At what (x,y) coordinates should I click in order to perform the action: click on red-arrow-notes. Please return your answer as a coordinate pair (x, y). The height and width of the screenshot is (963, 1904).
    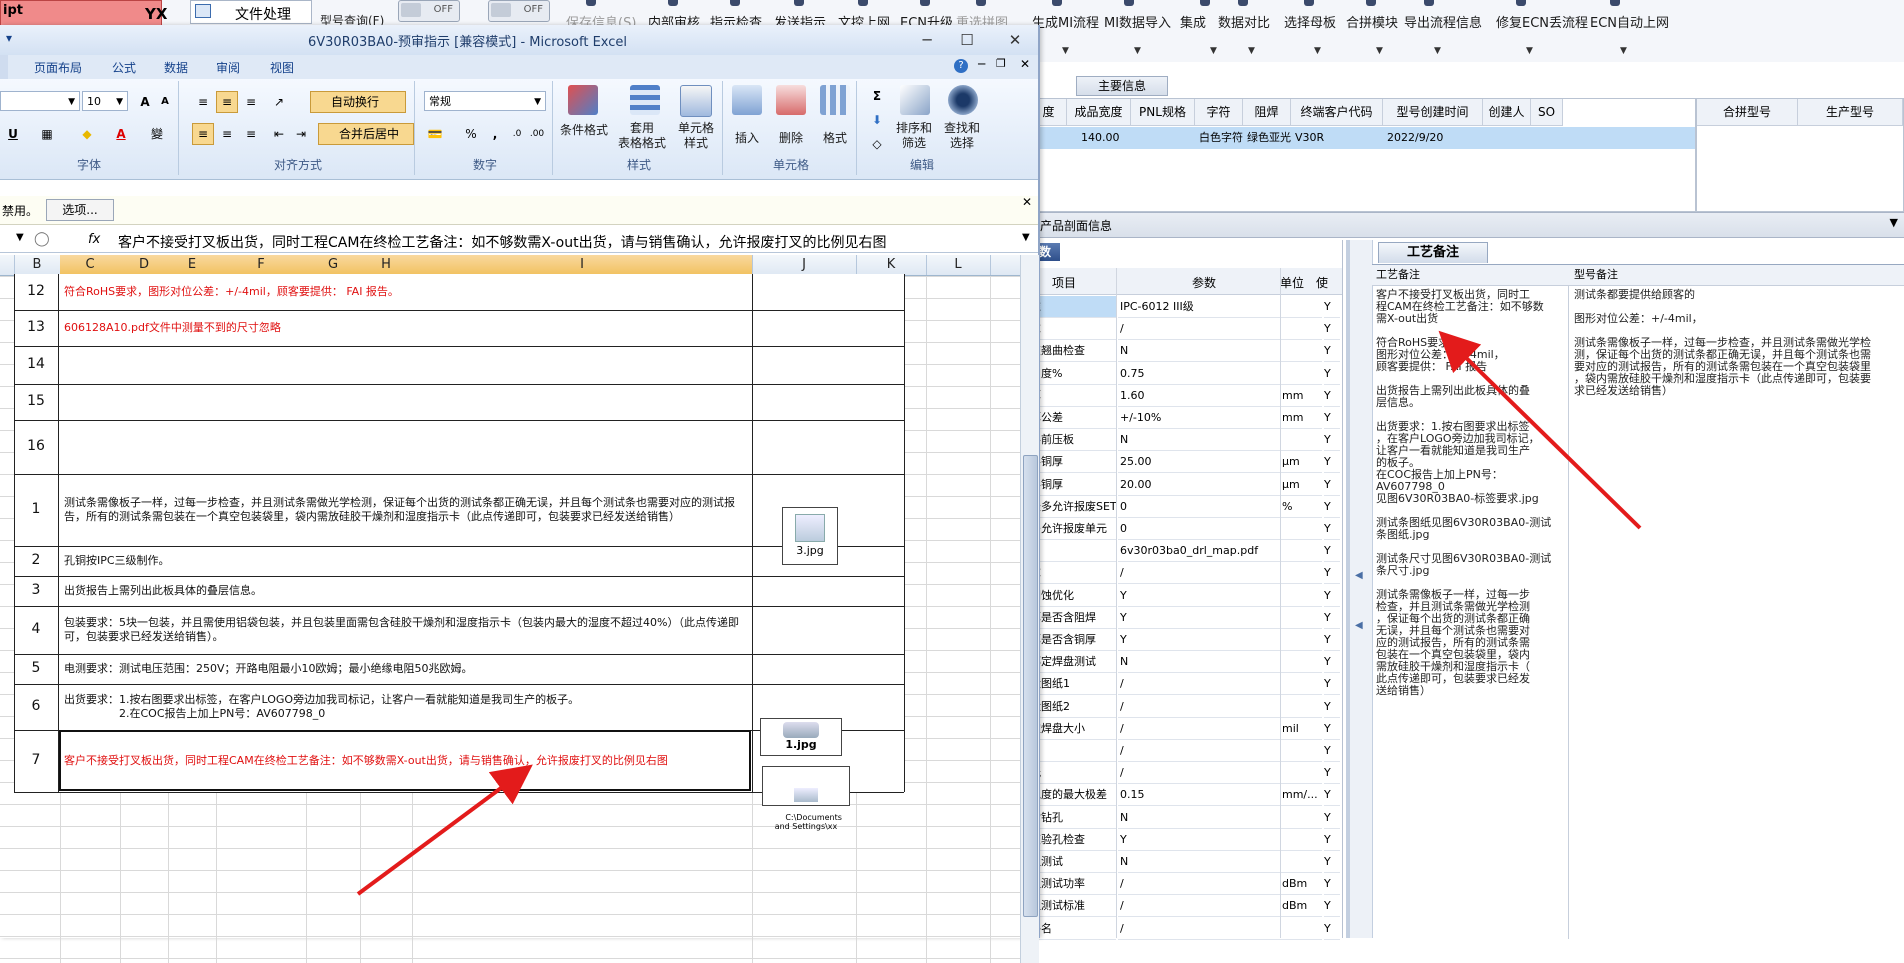
    Looking at the image, I should click on (1540, 430).